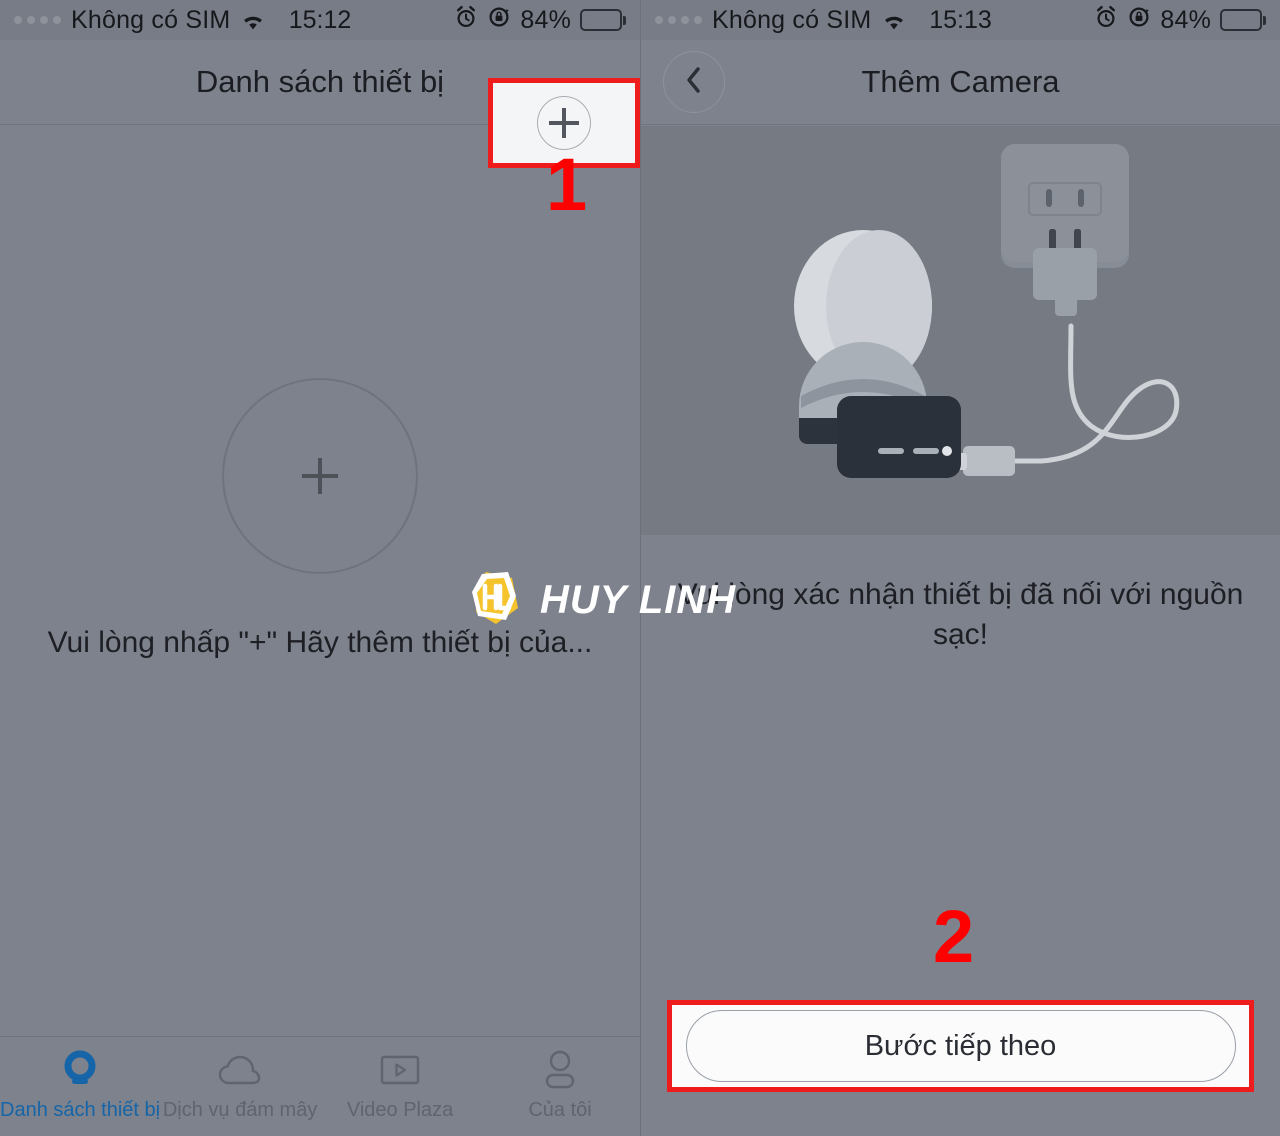 The width and height of the screenshot is (1280, 1136). Describe the element at coordinates (400, 1110) in the screenshot. I see `tab-label: Video Plaza` at that location.